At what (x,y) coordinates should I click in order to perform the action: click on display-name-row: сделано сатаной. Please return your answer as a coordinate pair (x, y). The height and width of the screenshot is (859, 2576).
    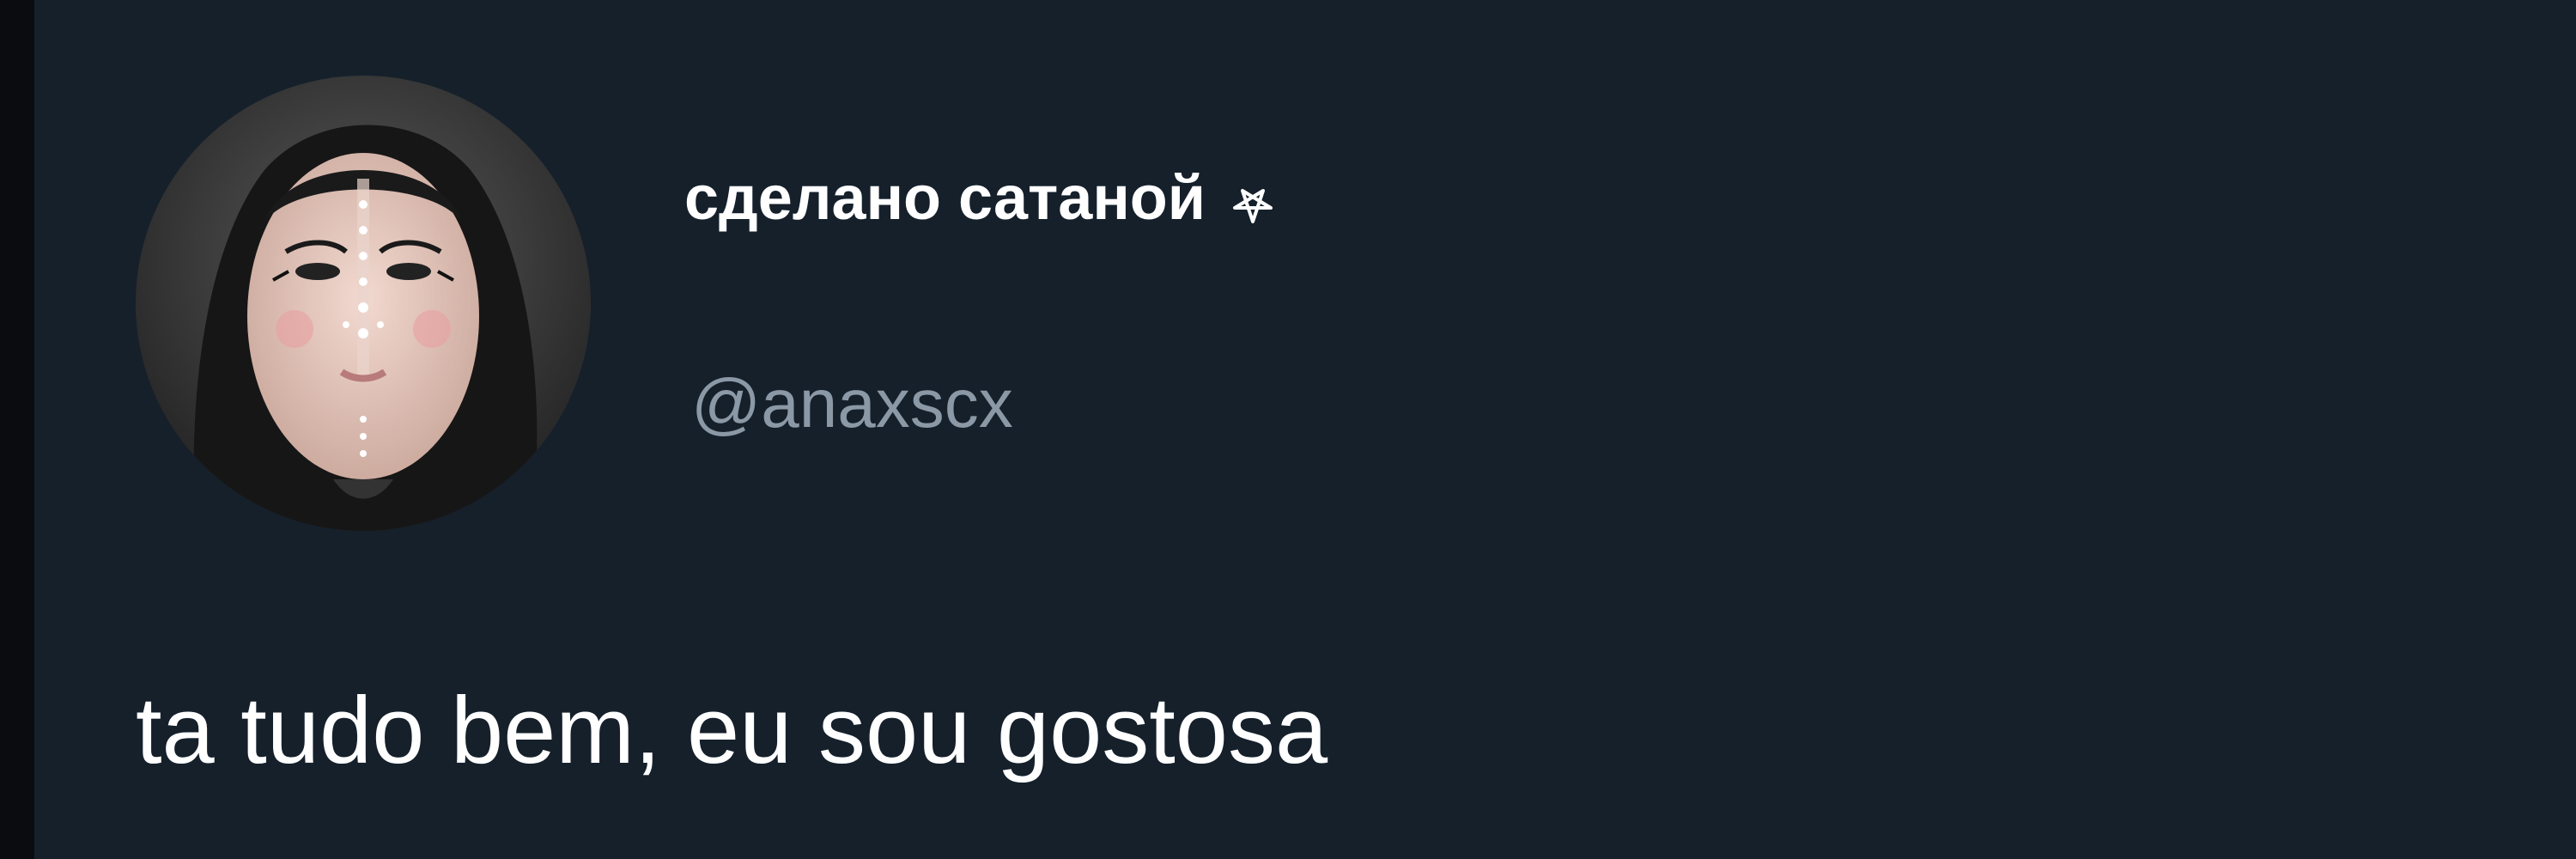
    Looking at the image, I should click on (983, 198).